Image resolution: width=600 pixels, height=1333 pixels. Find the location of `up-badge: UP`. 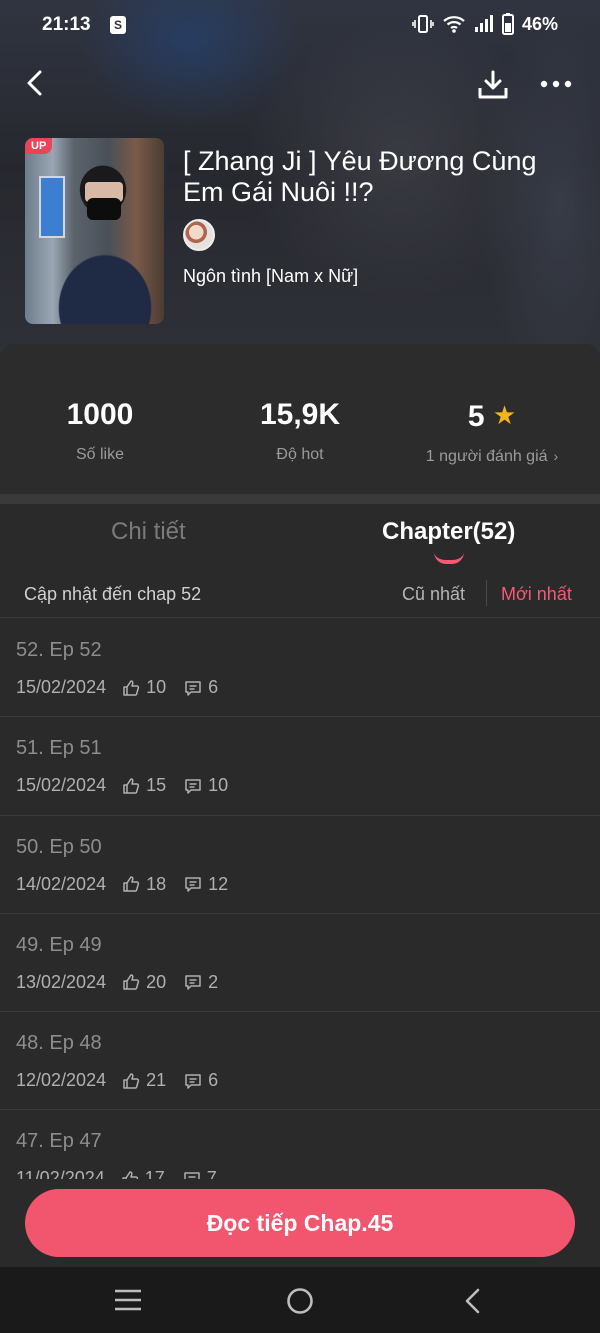

up-badge: UP is located at coordinates (39, 146).